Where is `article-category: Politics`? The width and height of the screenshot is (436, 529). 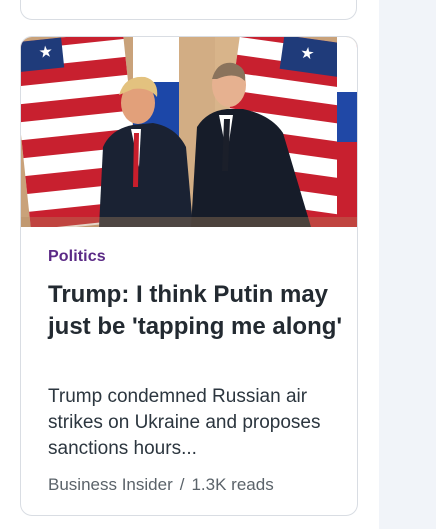
article-category: Politics is located at coordinates (77, 257).